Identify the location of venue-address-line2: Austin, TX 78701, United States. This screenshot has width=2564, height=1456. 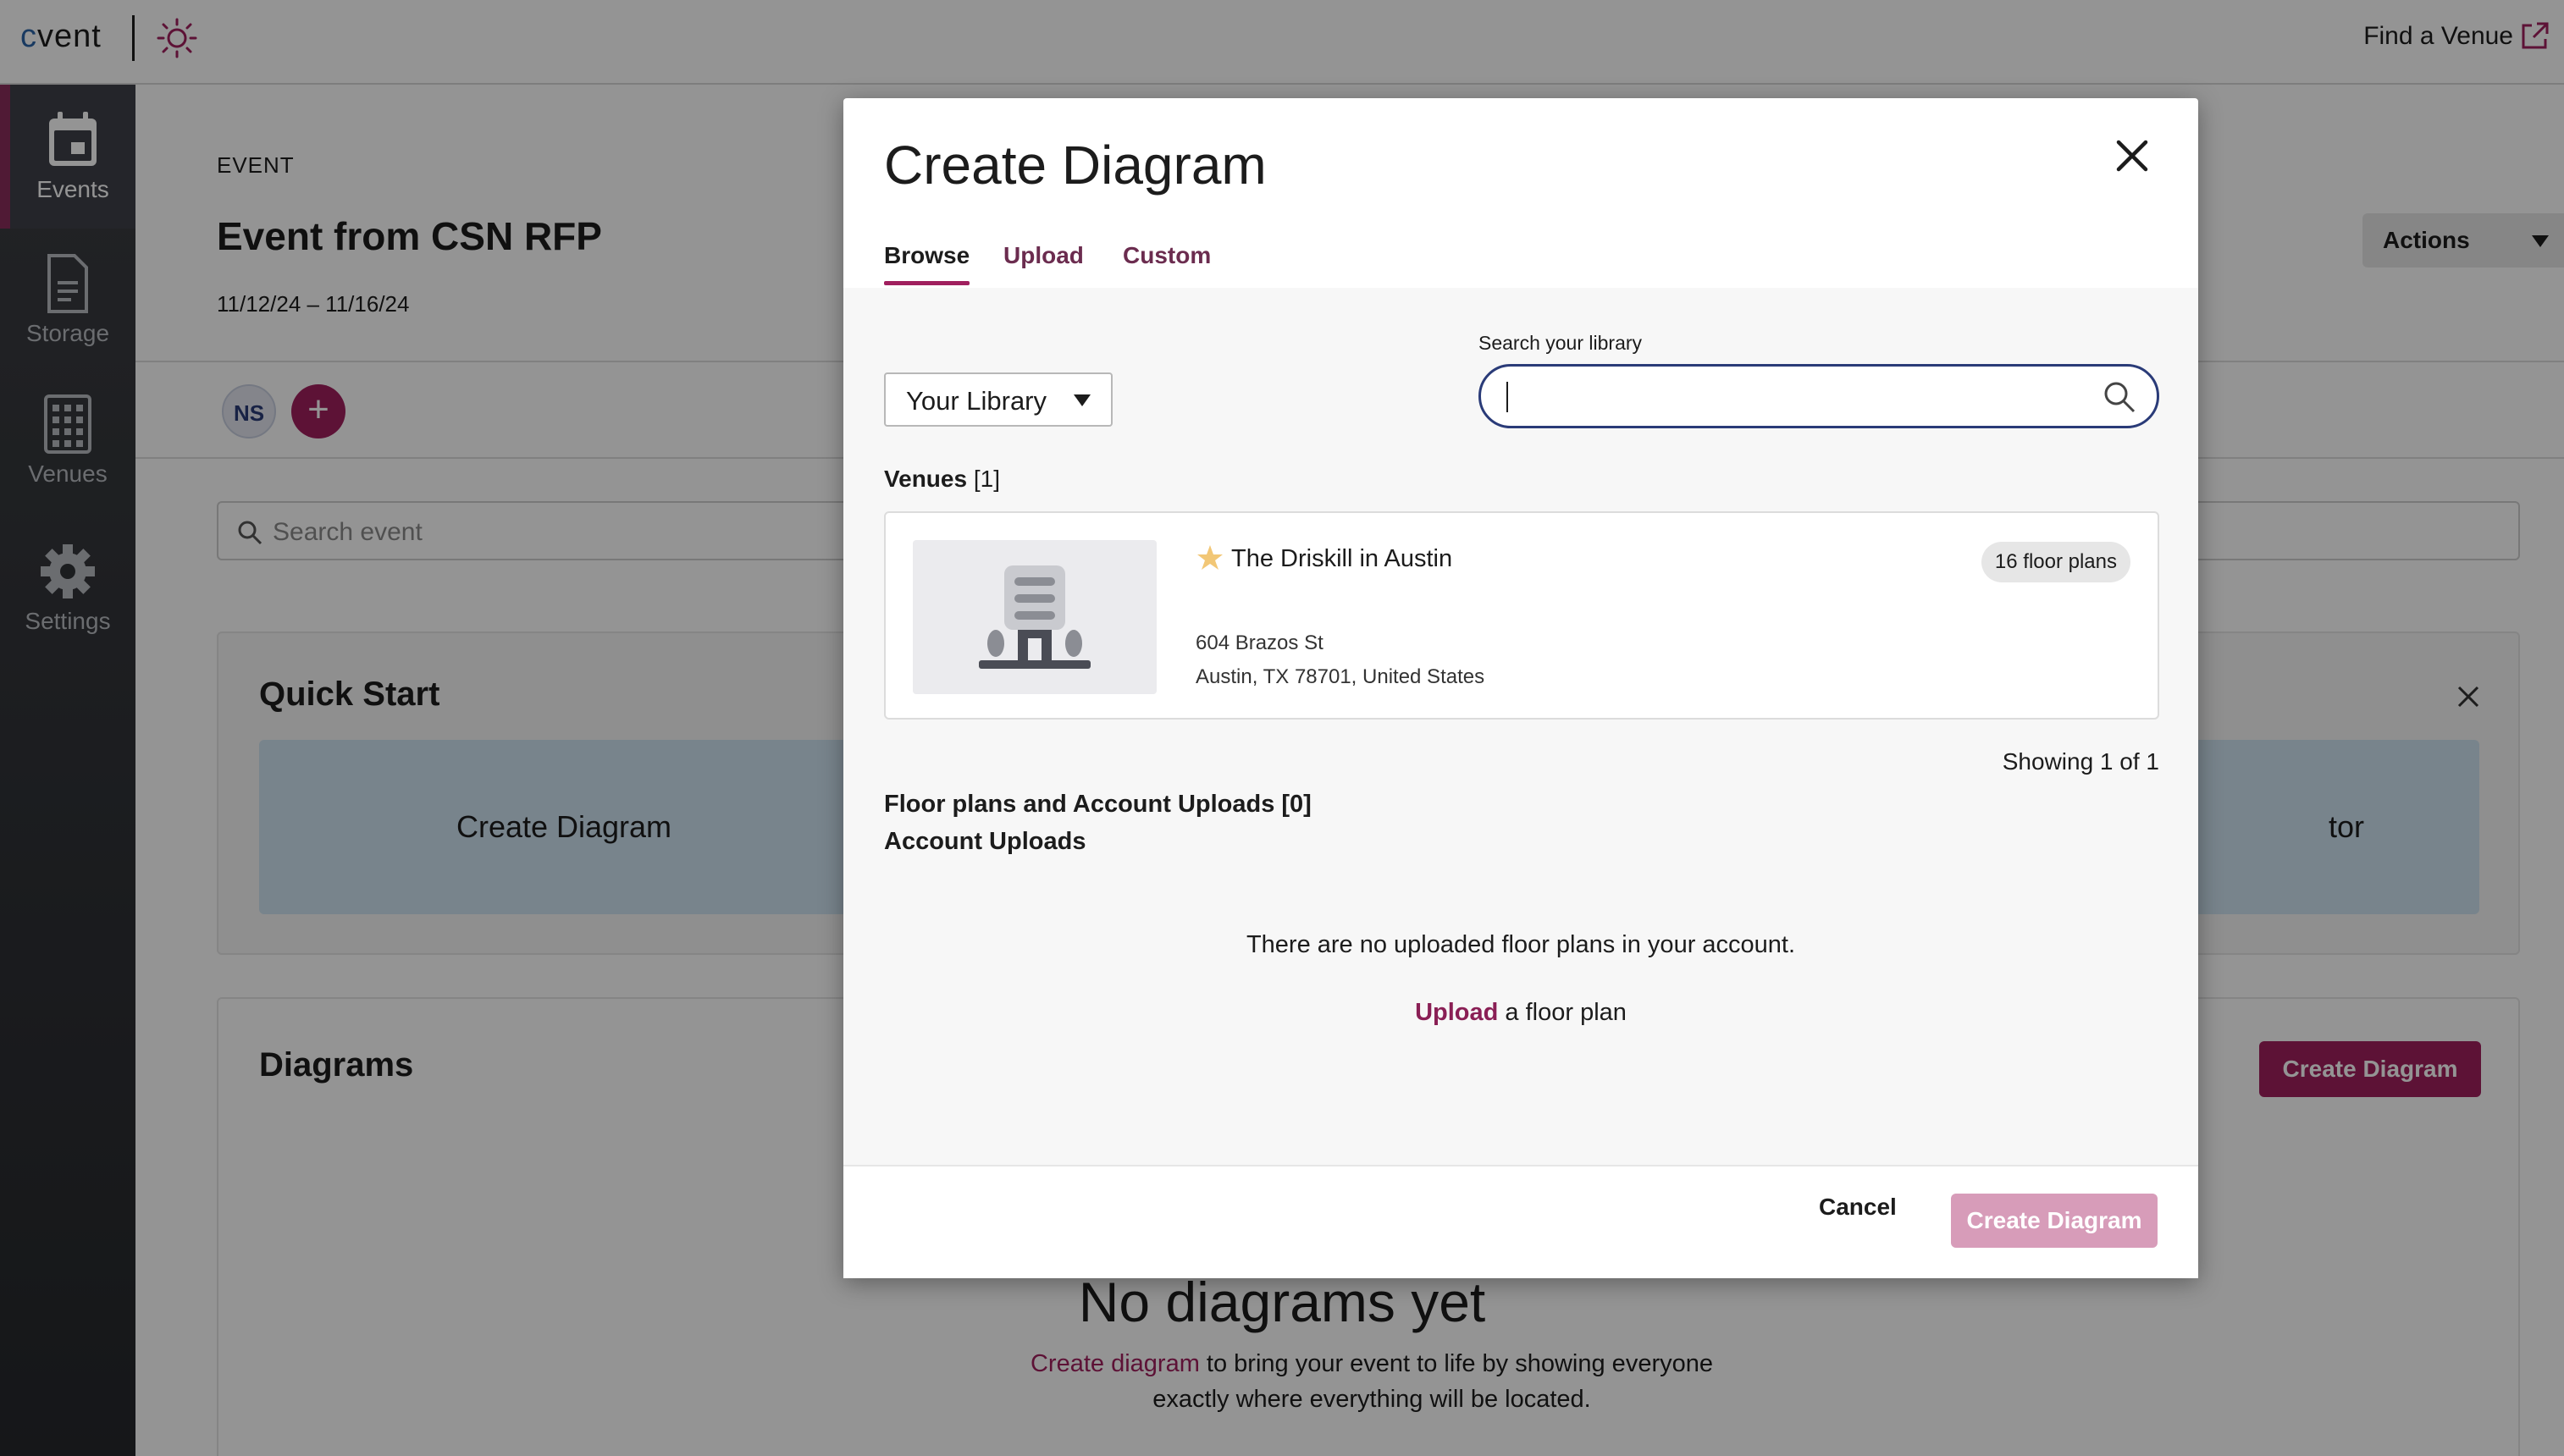
(1340, 676).